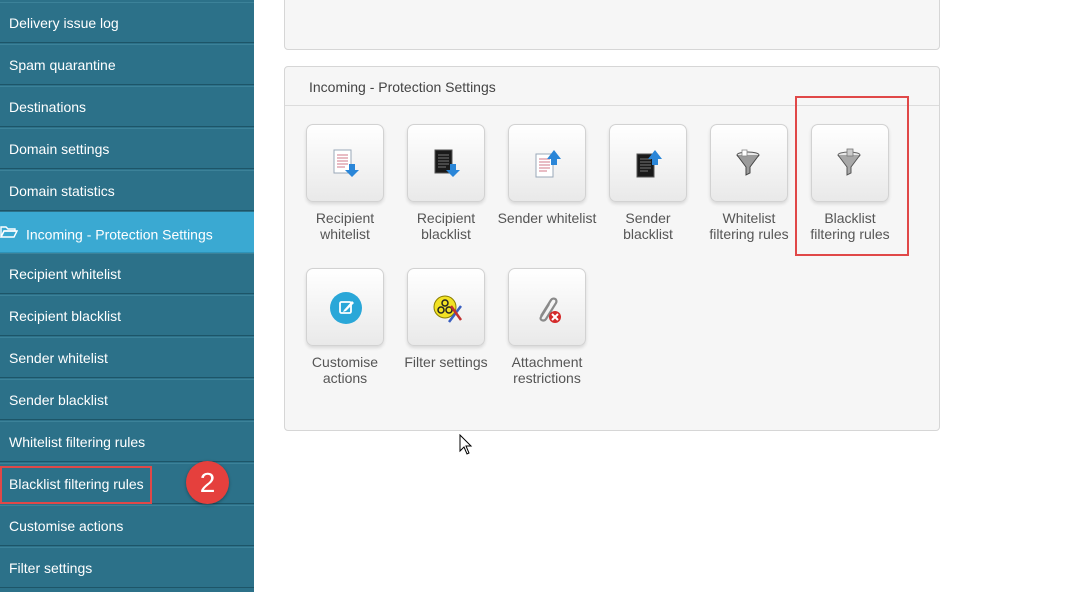  I want to click on tile-label: Whitelist filtering rules, so click(749, 226).